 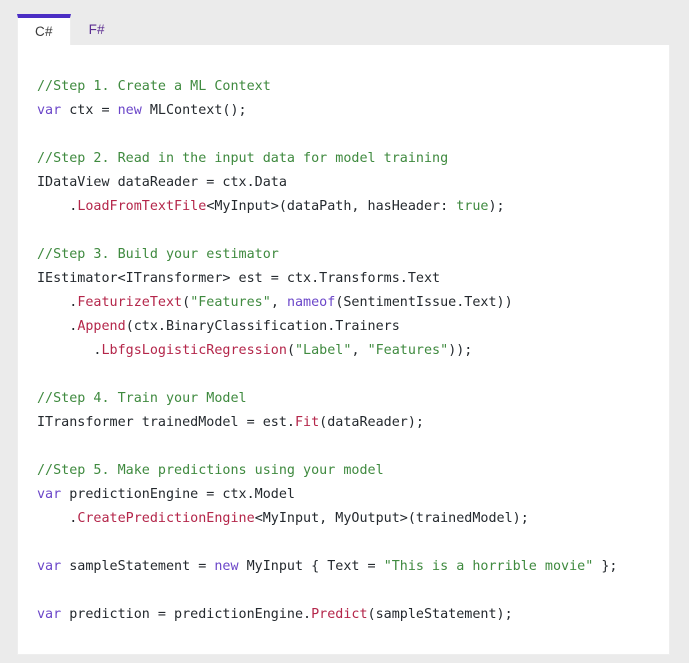 I want to click on code-token-plain: (SentimentIssue.Text)), so click(x=424, y=302).